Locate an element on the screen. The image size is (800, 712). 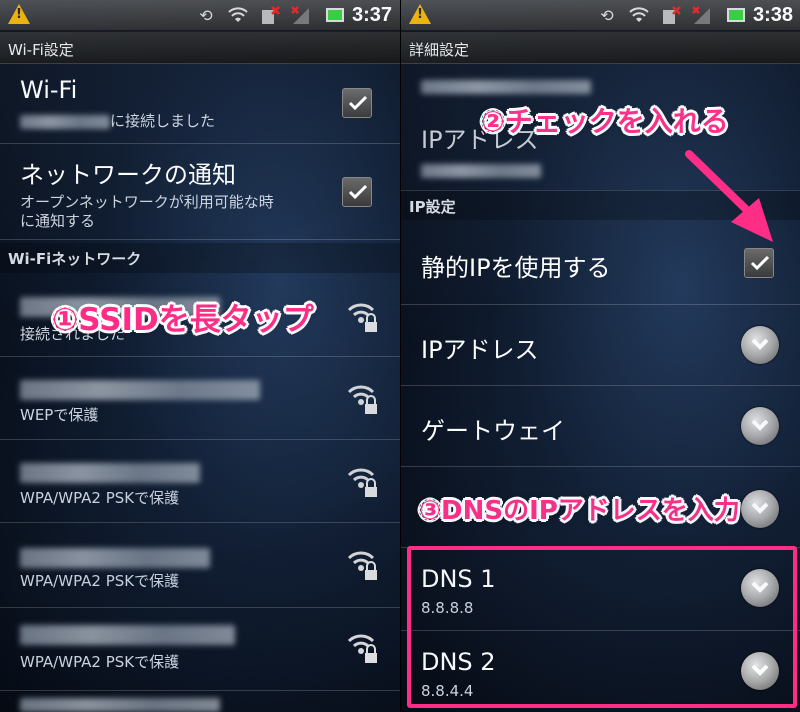
network-notify-title: ネットワークの通知 is located at coordinates (128, 175).